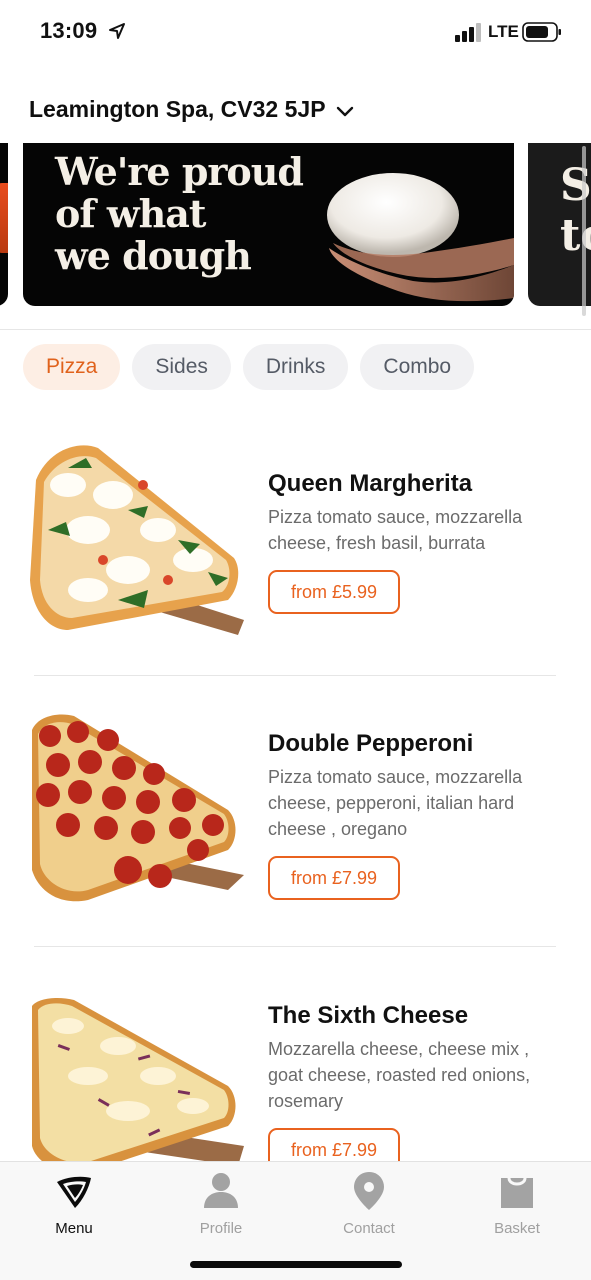 The height and width of the screenshot is (1280, 591). Describe the element at coordinates (138, 808) in the screenshot. I see `pepperoni-pizza-image` at that location.